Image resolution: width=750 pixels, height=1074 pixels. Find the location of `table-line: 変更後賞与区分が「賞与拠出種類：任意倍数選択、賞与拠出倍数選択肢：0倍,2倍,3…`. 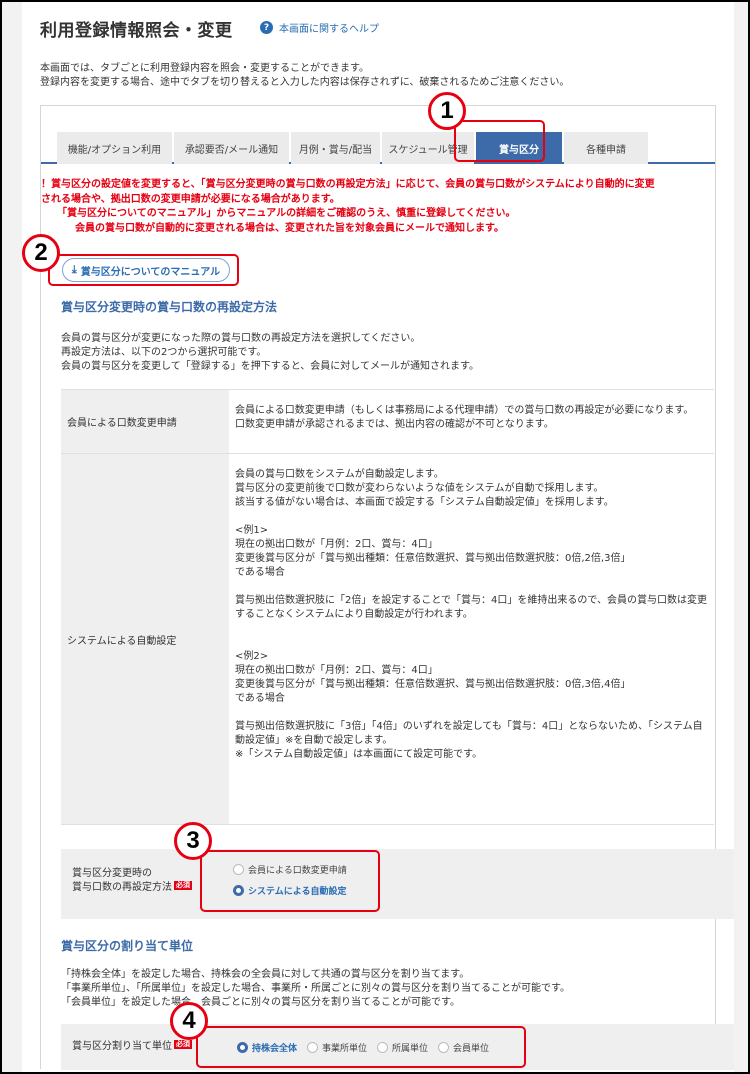

table-line: 変更後賞与区分が「賞与拠出種類：任意倍数選択、賞与拠出倍数選択肢：0倍,2倍,3… is located at coordinates (433, 558).